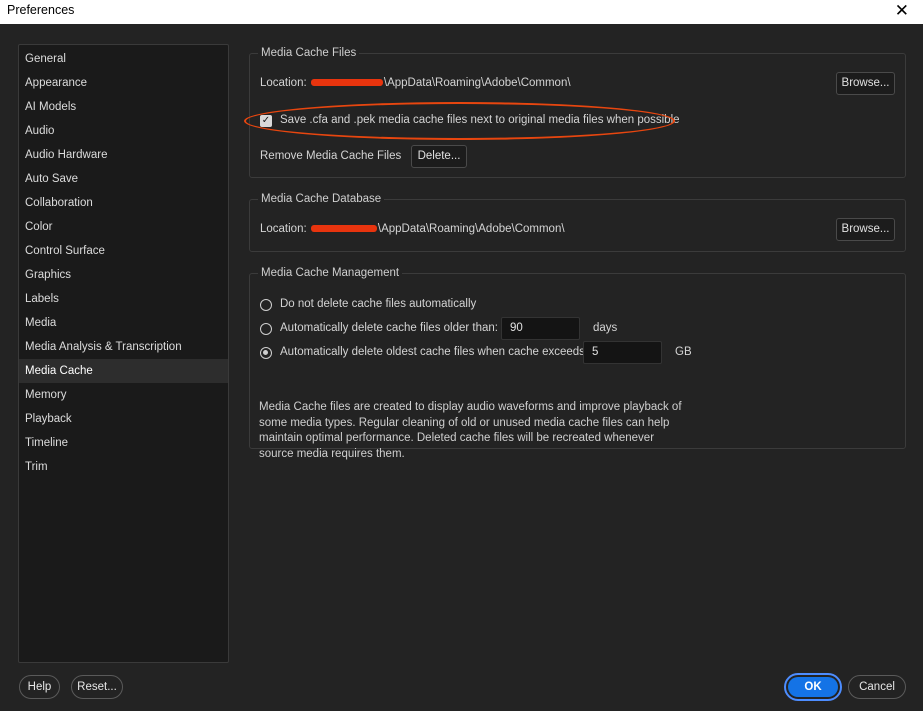 This screenshot has width=923, height=711. I want to click on sidebar-item-control-surface: Control Surface, so click(123, 251).